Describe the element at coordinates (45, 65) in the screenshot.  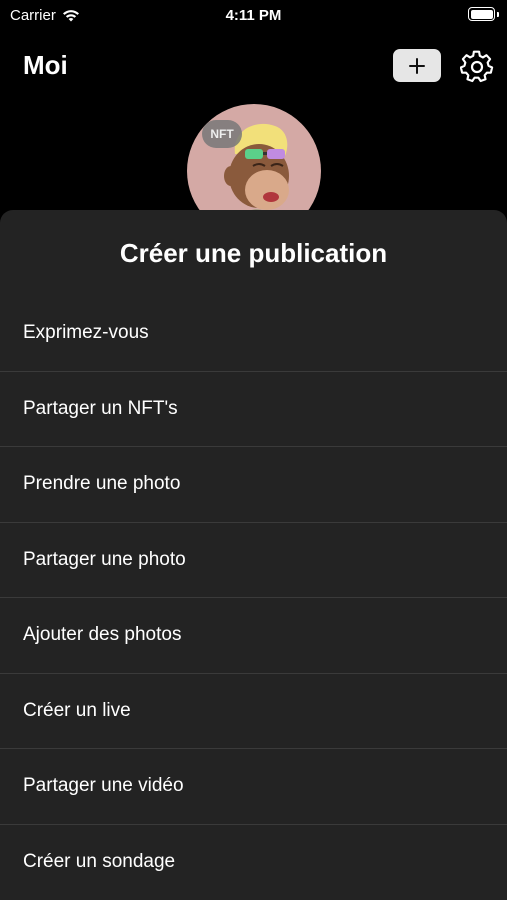
I see `page-title: Moi` at that location.